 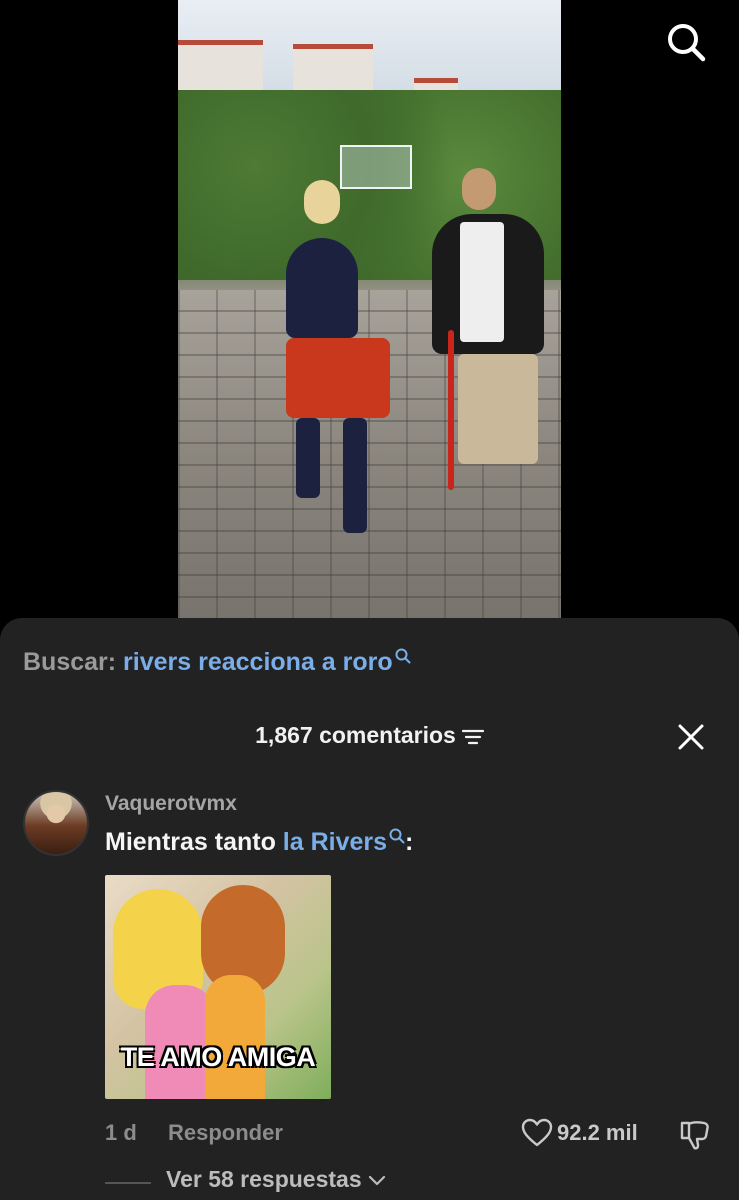 What do you see at coordinates (409, 842) in the screenshot?
I see `comment-text-suffix: :` at bounding box center [409, 842].